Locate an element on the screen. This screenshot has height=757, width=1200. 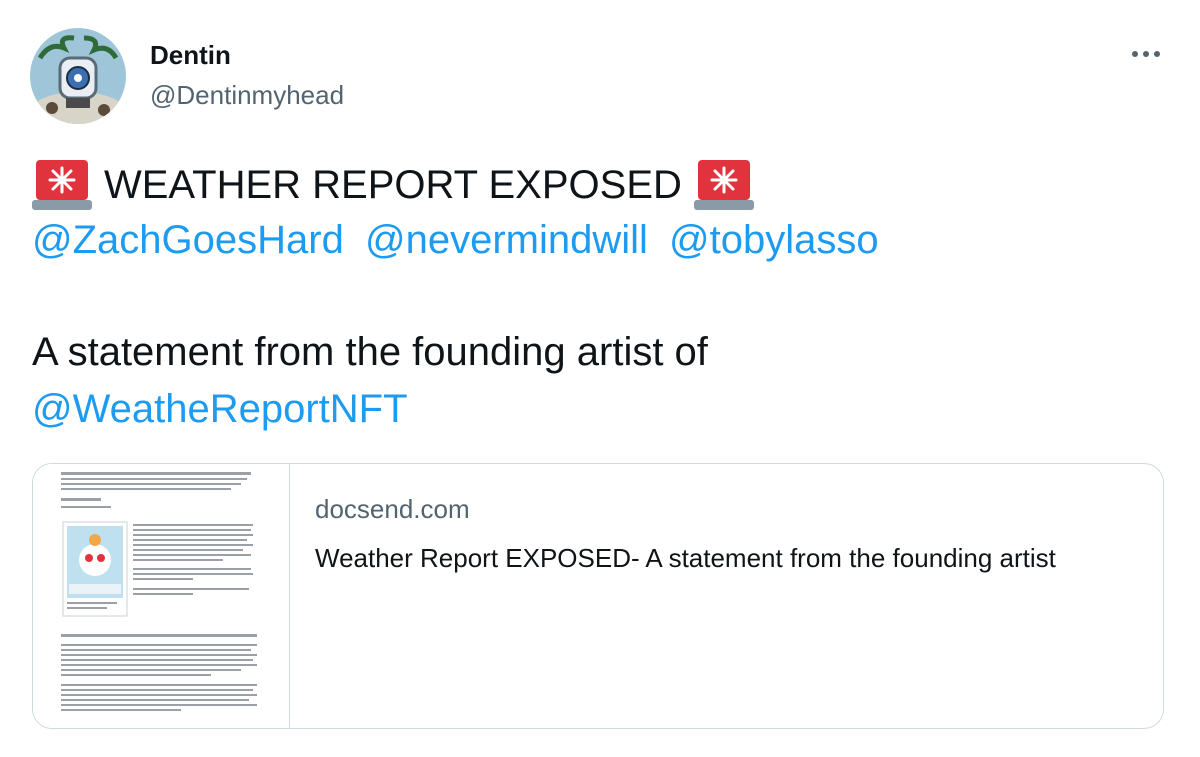
user-handle: @Dentinmyhead is located at coordinates (247, 95).